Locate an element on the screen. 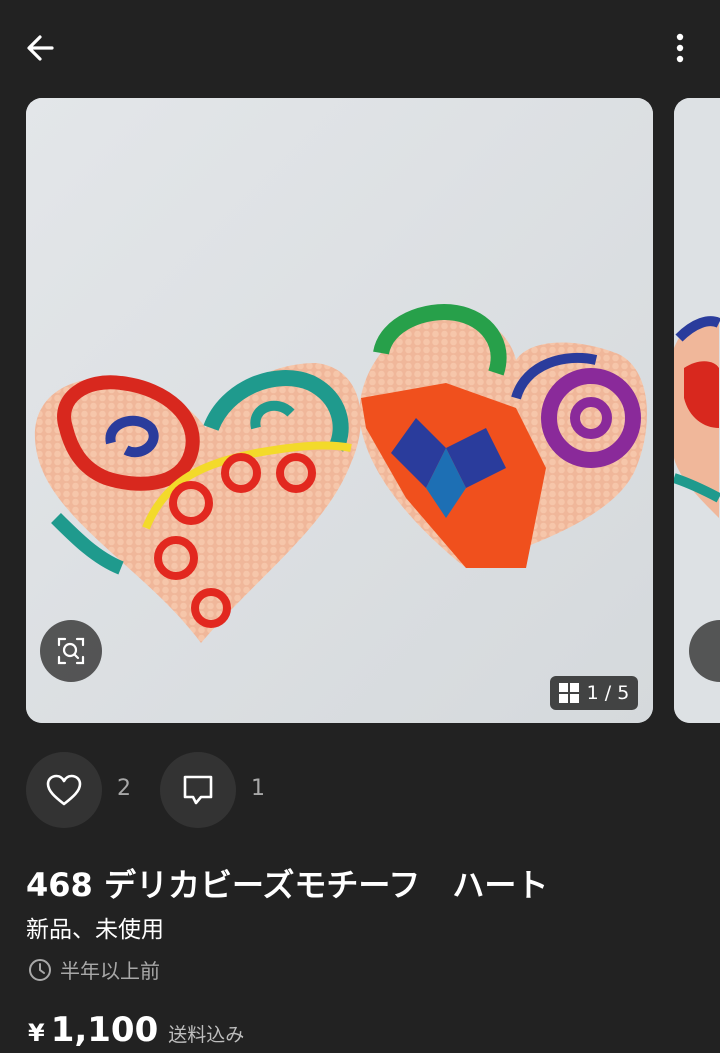 This screenshot has height=1053, width=720. zoom-button is located at coordinates (71, 651).